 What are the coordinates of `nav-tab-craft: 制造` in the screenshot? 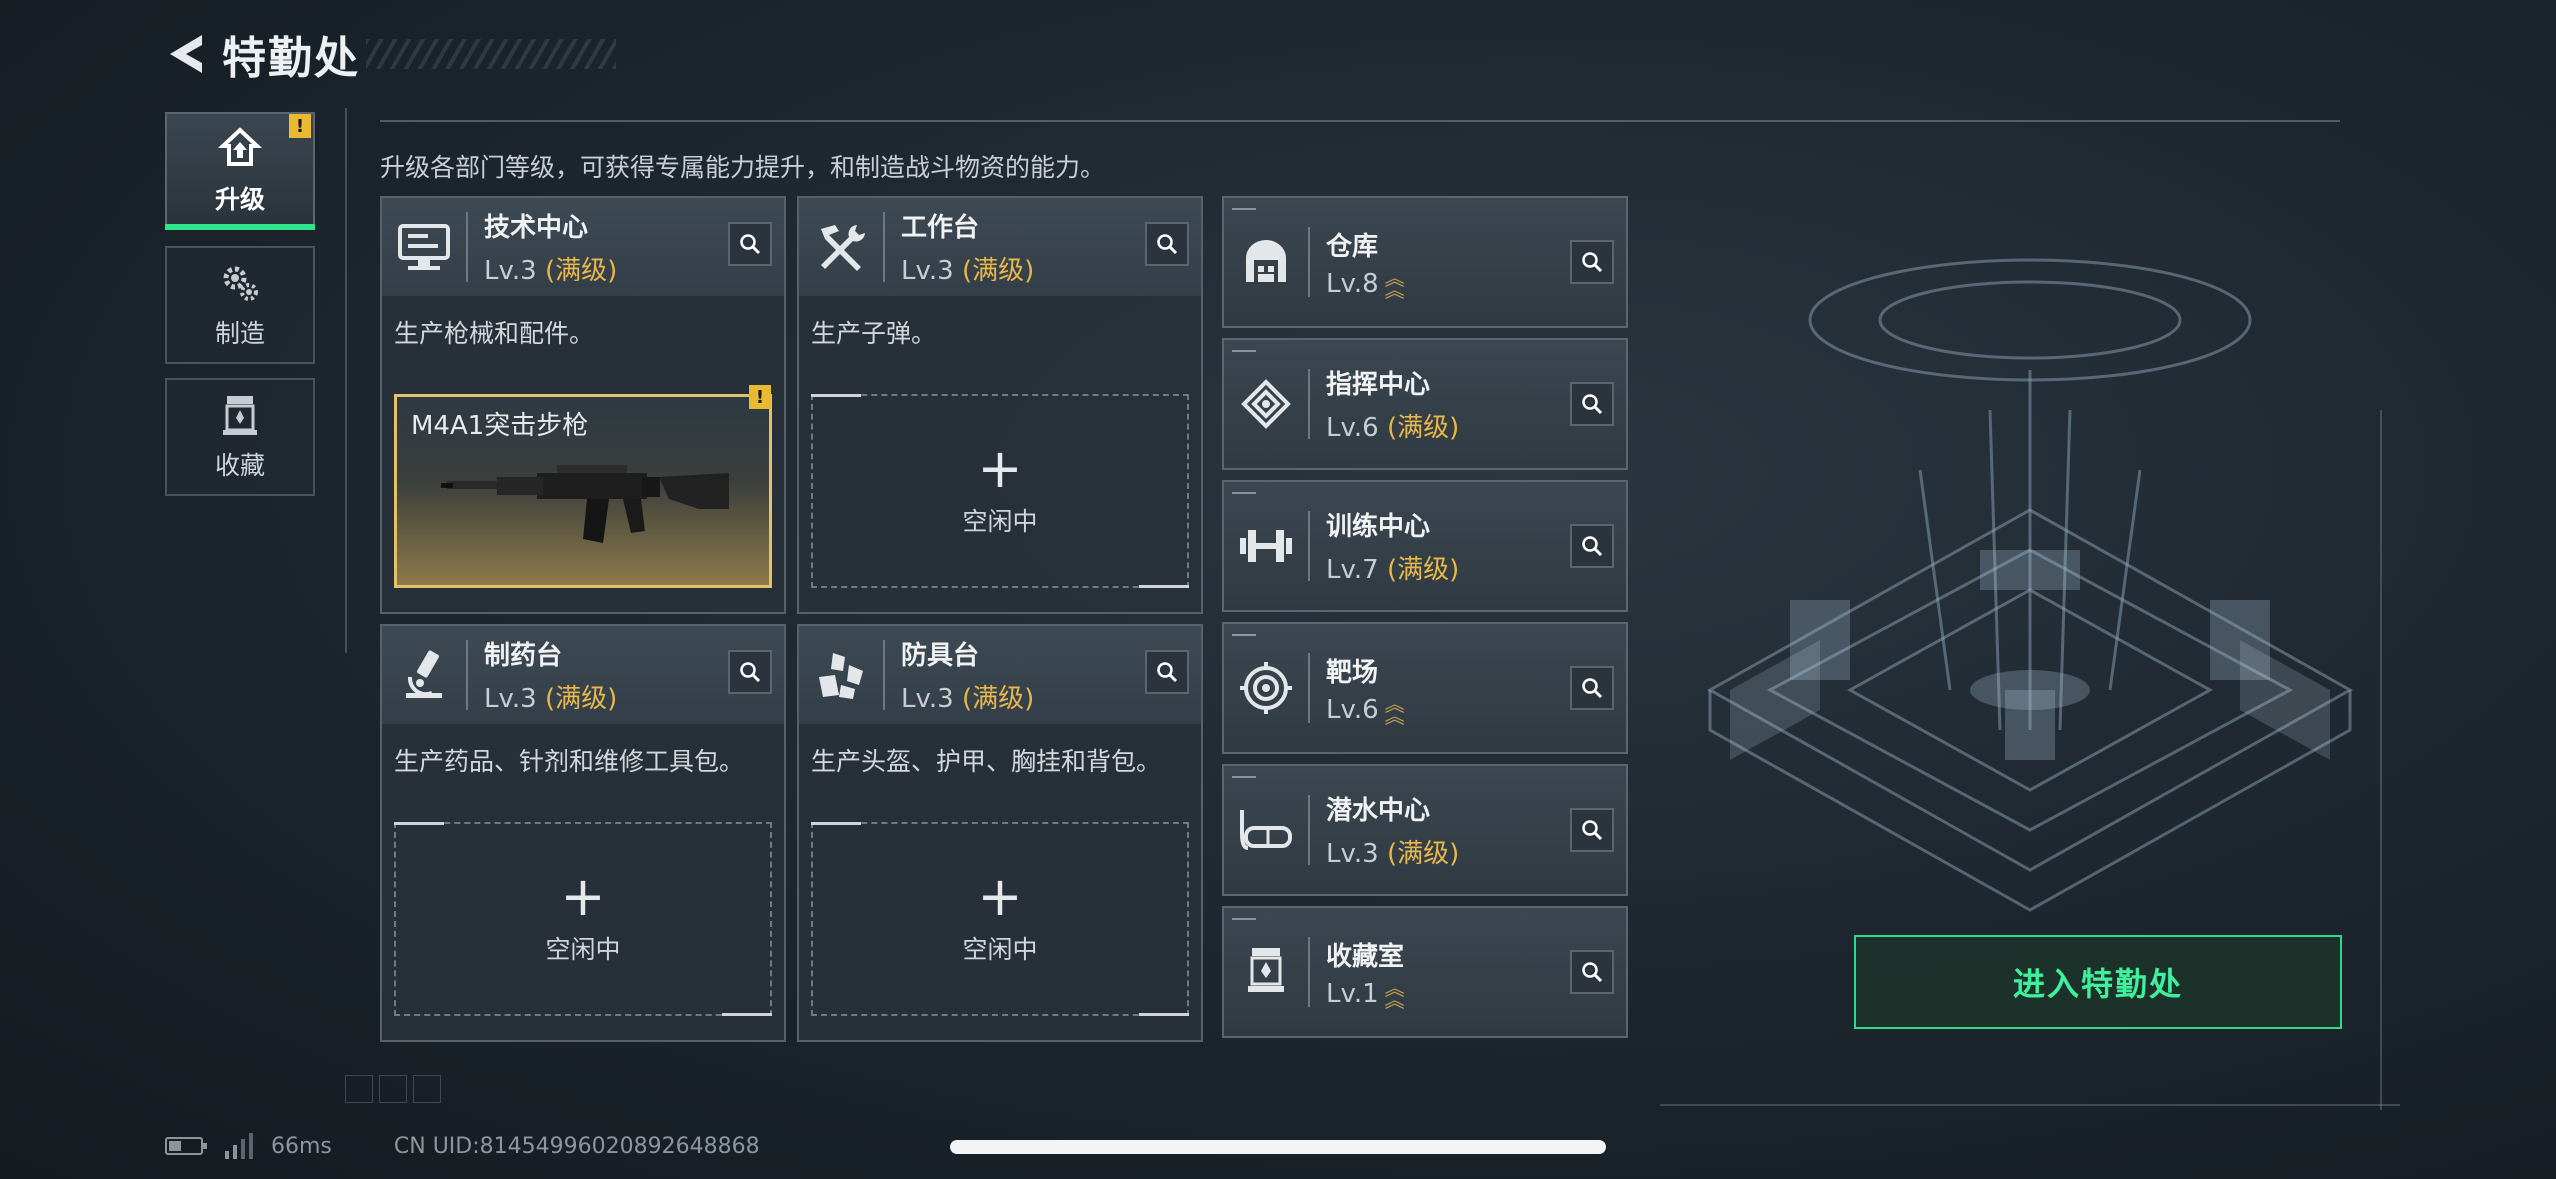 It's located at (240, 305).